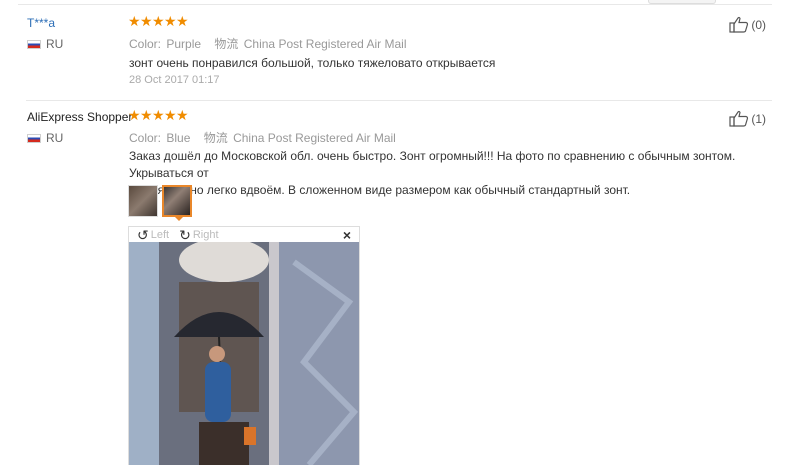 The image size is (790, 465). What do you see at coordinates (178, 138) in the screenshot?
I see `color-value: Blue` at bounding box center [178, 138].